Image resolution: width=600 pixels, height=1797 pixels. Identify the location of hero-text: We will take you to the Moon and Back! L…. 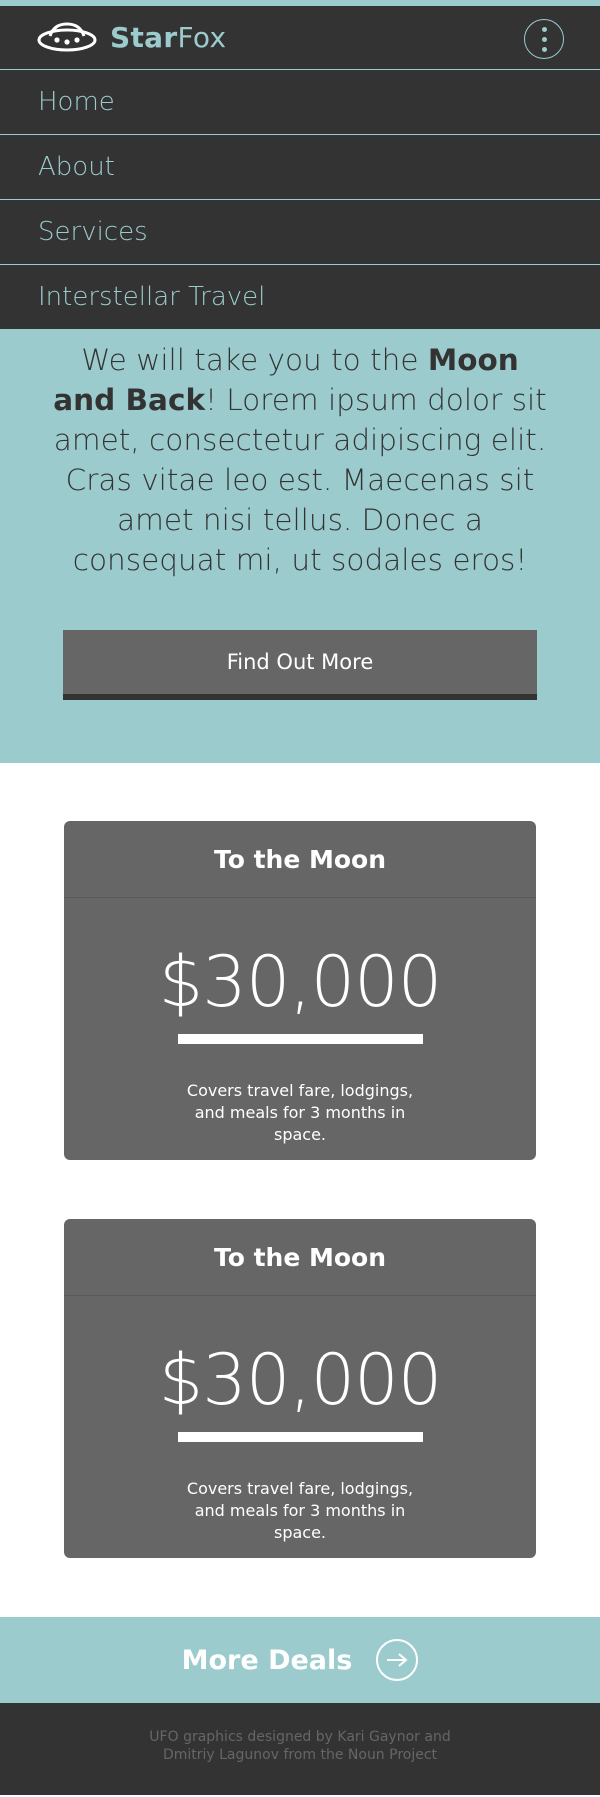
(300, 460).